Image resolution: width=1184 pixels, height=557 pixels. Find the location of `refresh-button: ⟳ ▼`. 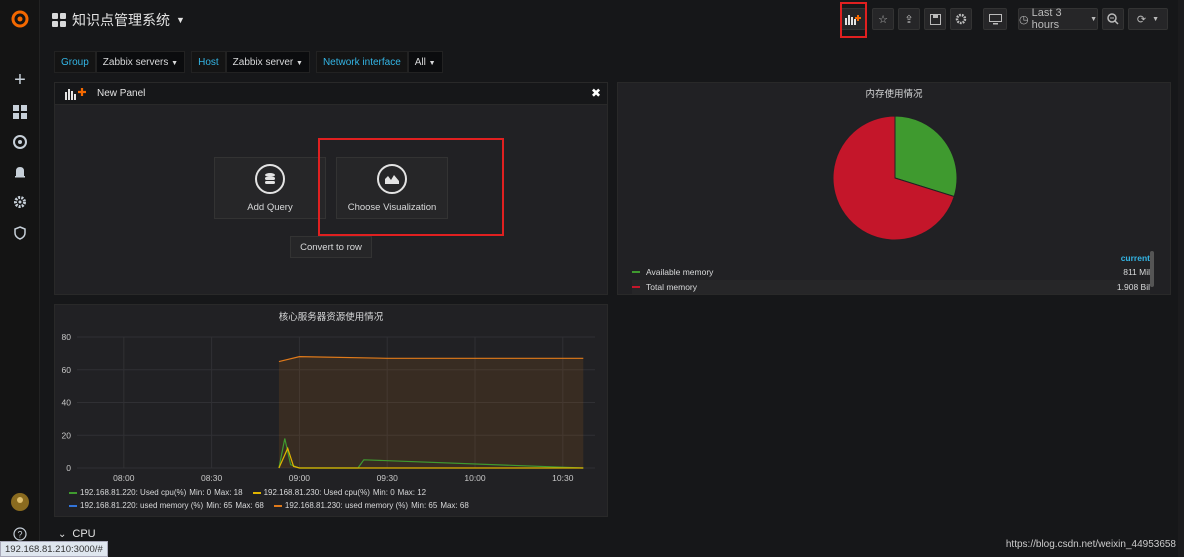

refresh-button: ⟳ ▼ is located at coordinates (1148, 19).